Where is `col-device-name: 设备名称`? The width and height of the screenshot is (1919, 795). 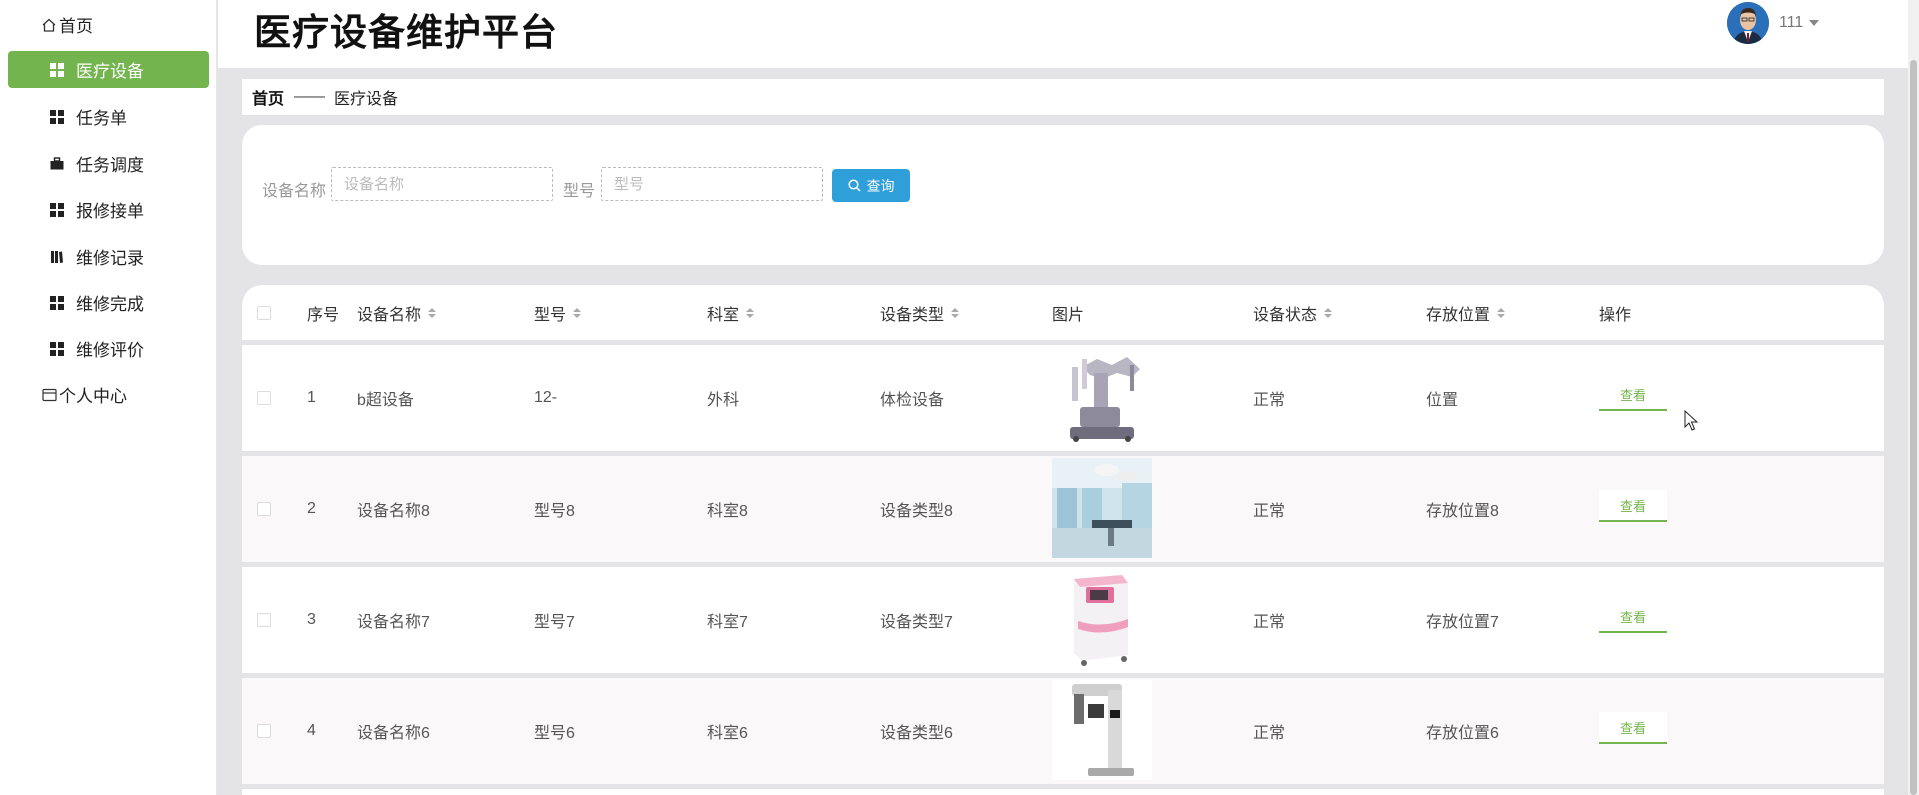 col-device-name: 设备名称 is located at coordinates (397, 312).